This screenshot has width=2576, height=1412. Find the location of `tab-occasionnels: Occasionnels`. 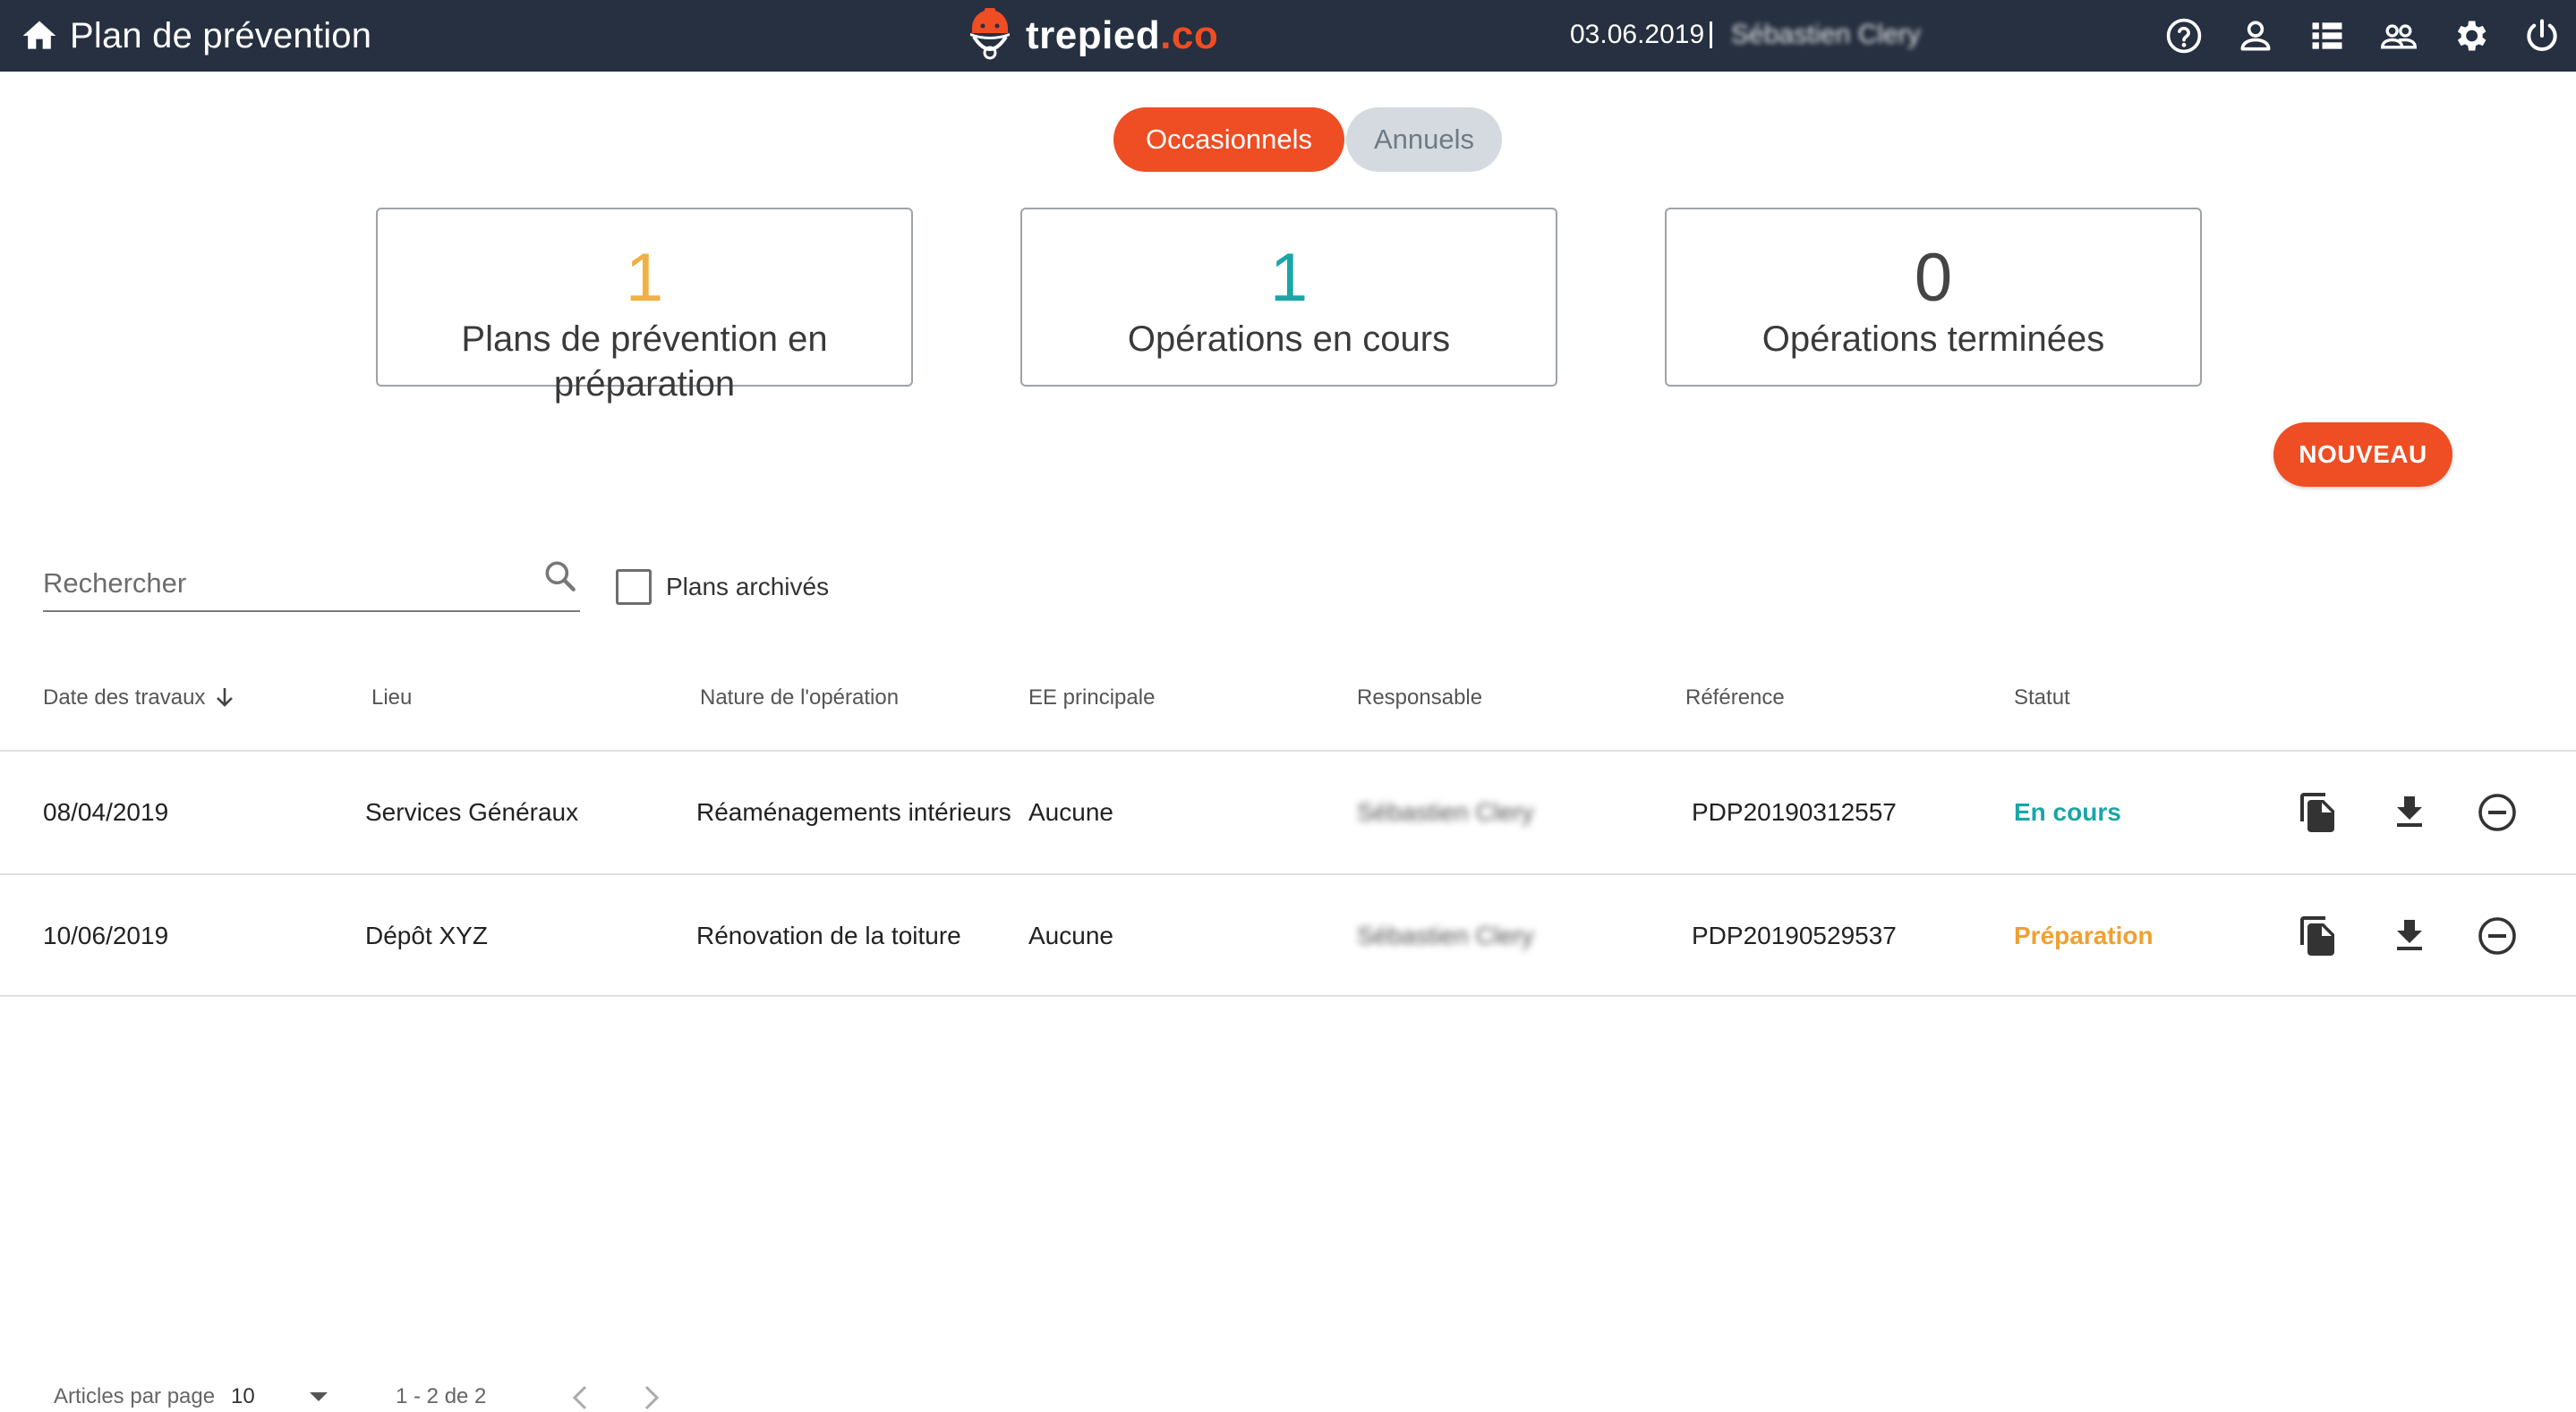

tab-occasionnels: Occasionnels is located at coordinates (1228, 139).